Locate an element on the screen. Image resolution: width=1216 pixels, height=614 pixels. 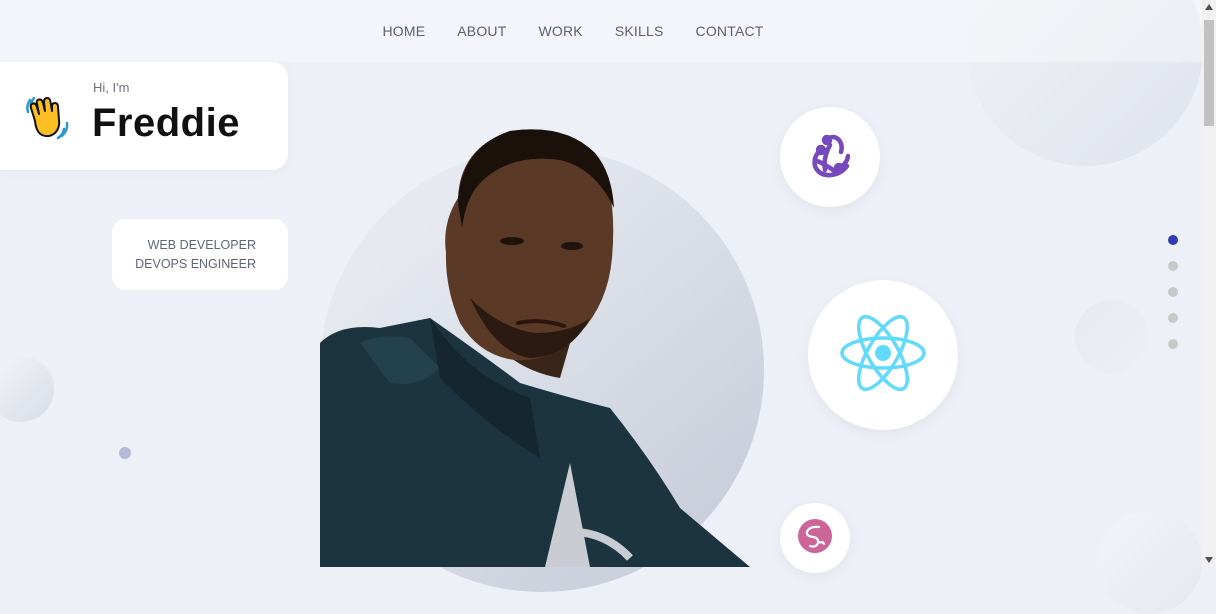
nav-link-contact: CONTACT is located at coordinates (730, 31).